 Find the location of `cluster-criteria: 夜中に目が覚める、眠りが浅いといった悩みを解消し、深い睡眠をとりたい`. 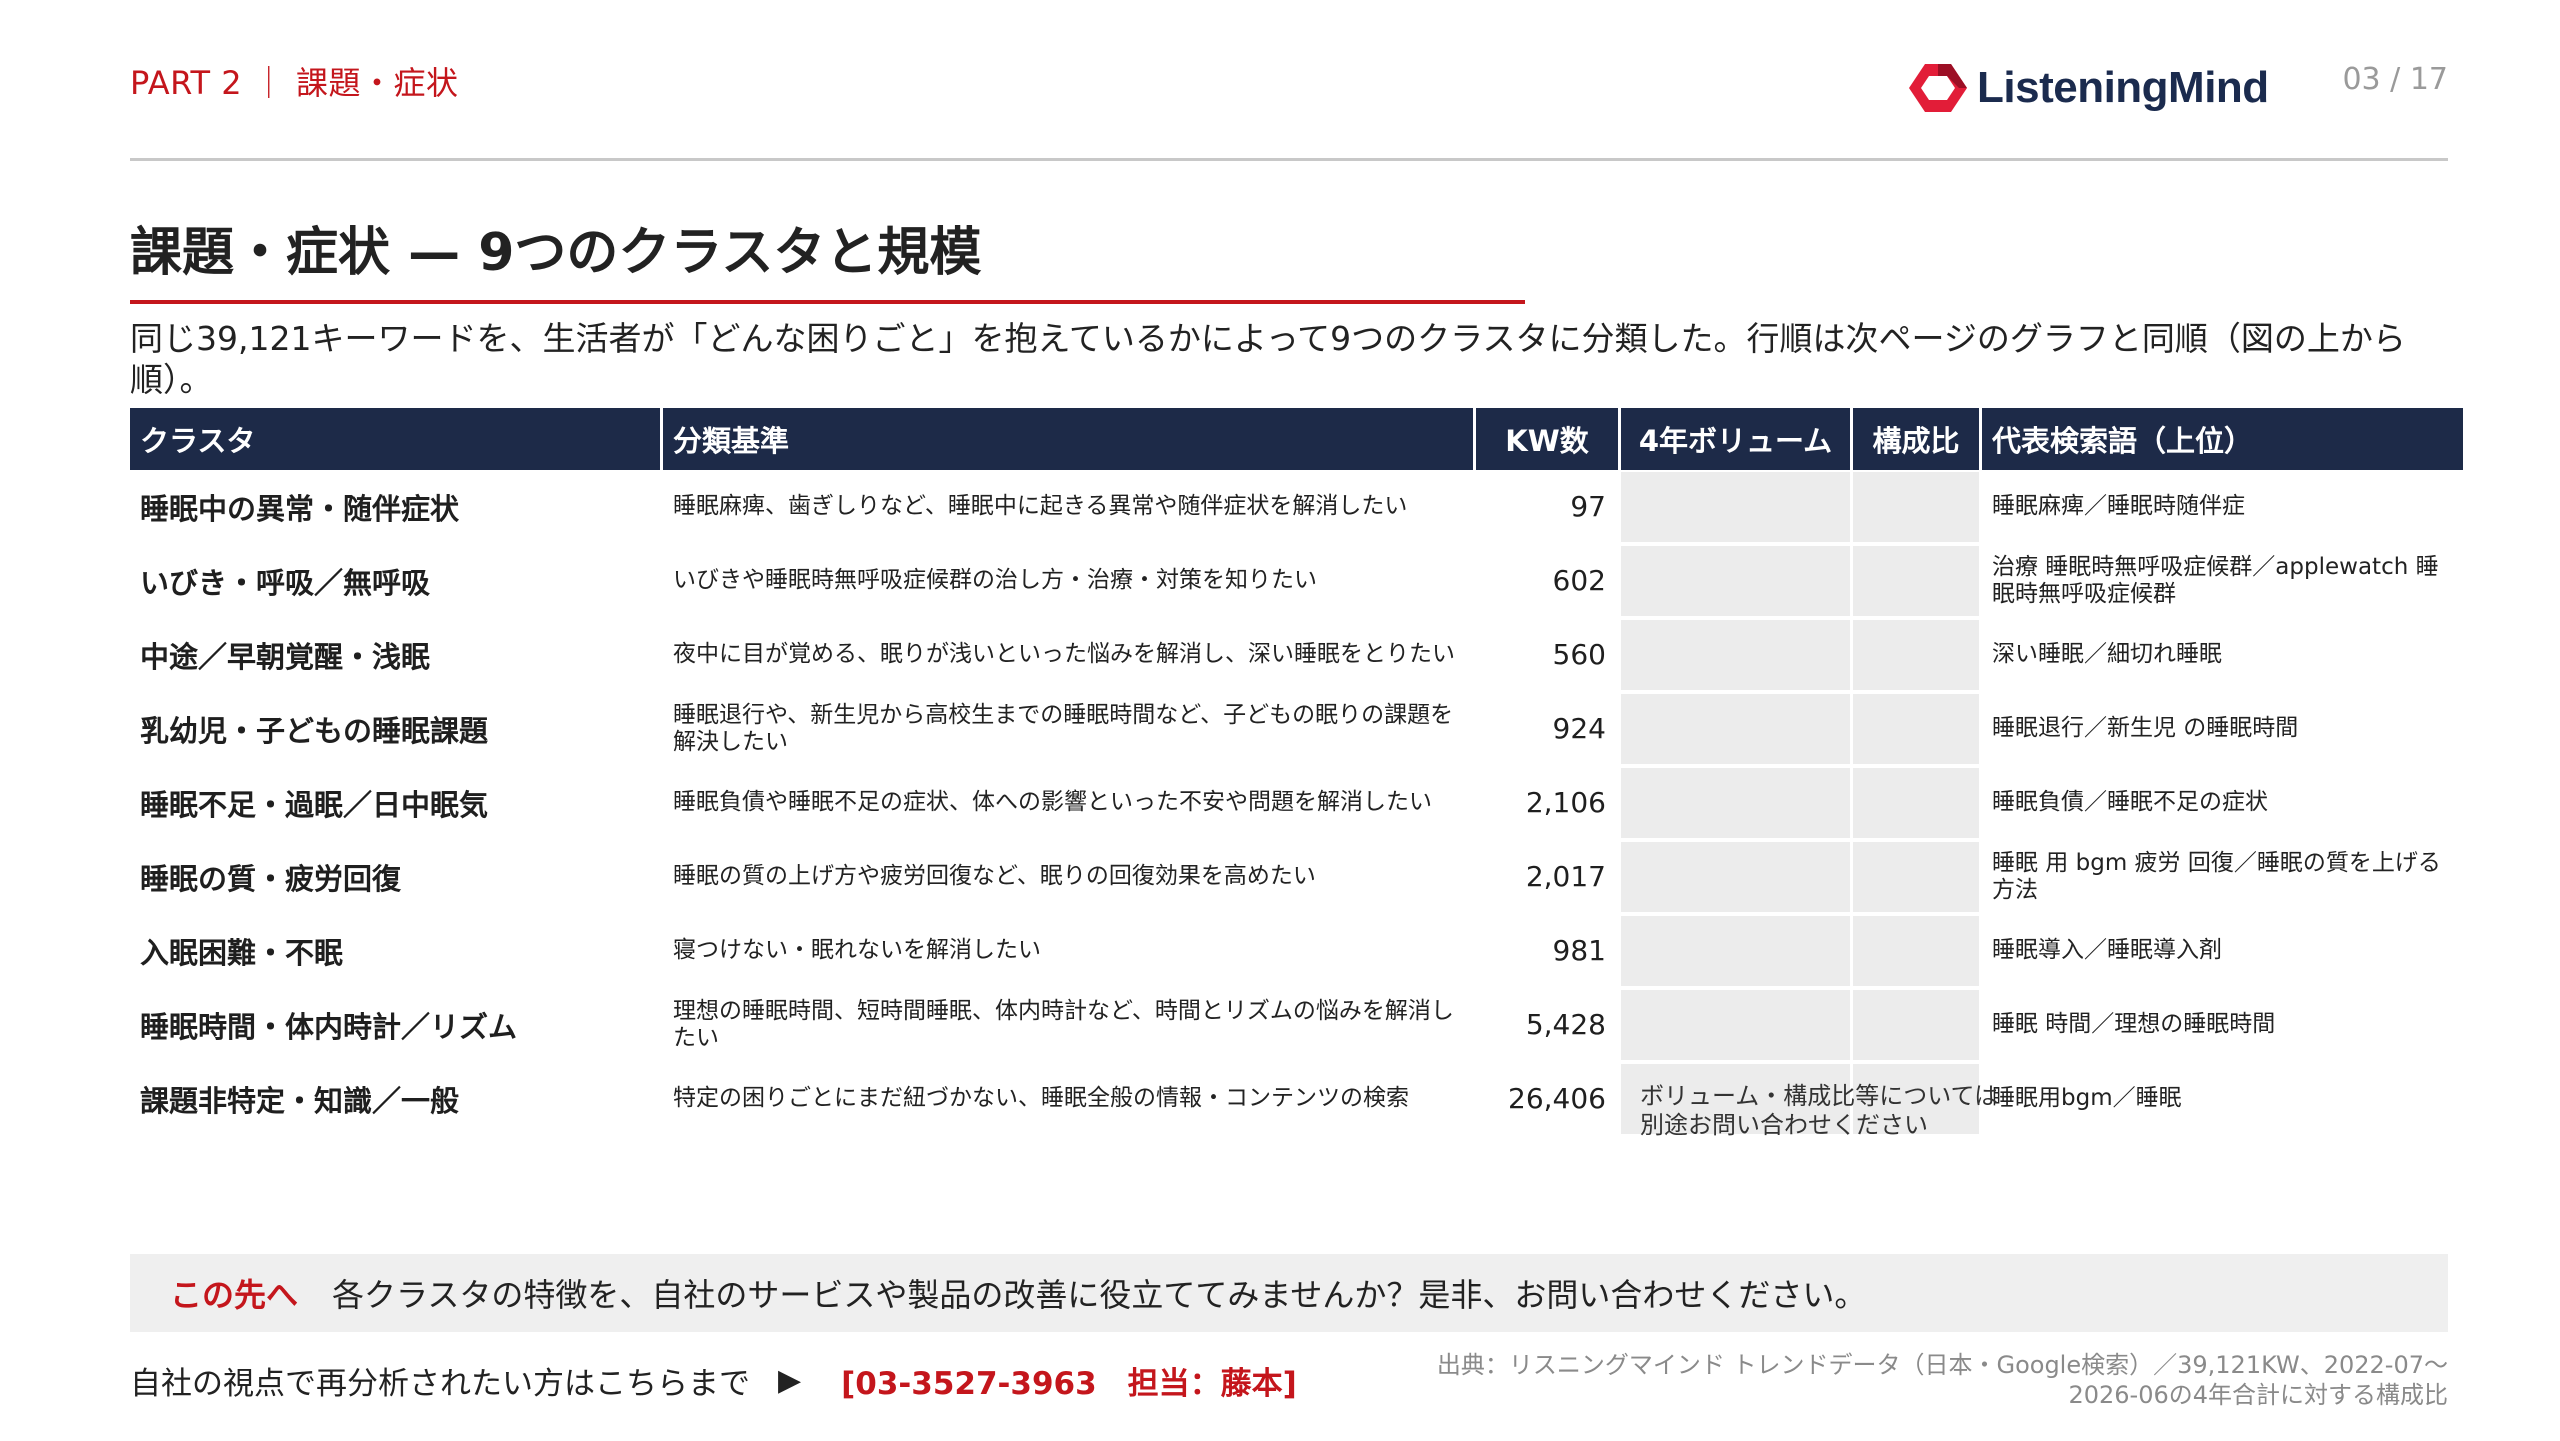

cluster-criteria: 夜中に目が覚める、眠りが浅いといった悩みを解消し、深い睡眠をとりたい is located at coordinates (1068, 655).